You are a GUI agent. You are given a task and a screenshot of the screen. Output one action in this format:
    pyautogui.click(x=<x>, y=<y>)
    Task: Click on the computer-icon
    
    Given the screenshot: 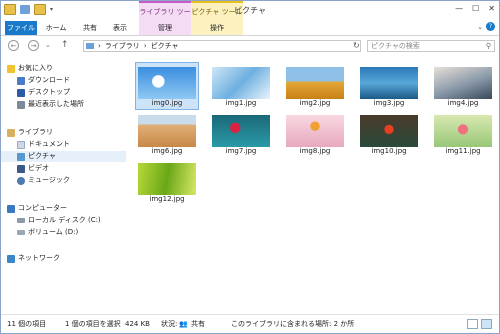 What is the action you would take?
    pyautogui.click(x=11, y=208)
    